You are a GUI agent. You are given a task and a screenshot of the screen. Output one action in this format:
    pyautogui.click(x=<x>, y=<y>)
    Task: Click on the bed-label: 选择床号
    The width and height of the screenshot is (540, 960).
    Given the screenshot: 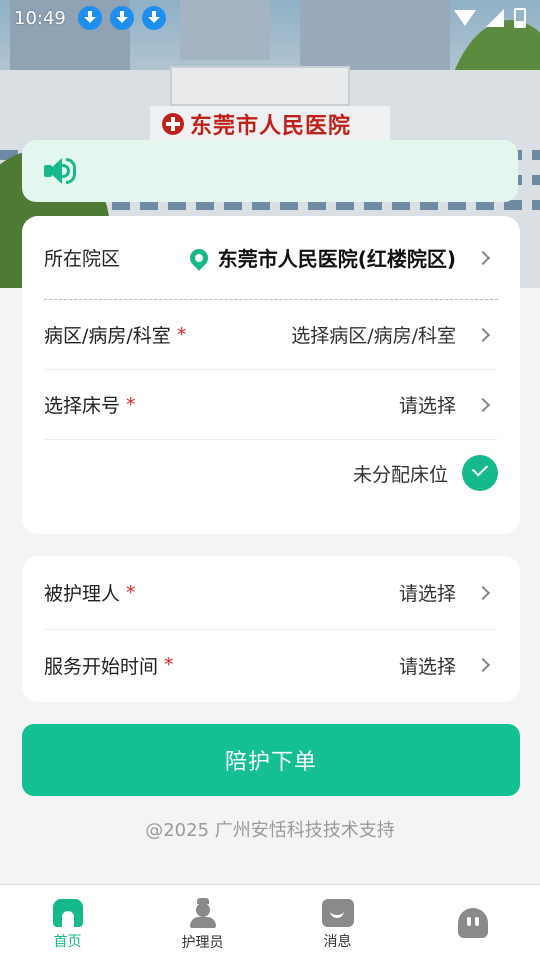 What is the action you would take?
    pyautogui.click(x=82, y=406)
    